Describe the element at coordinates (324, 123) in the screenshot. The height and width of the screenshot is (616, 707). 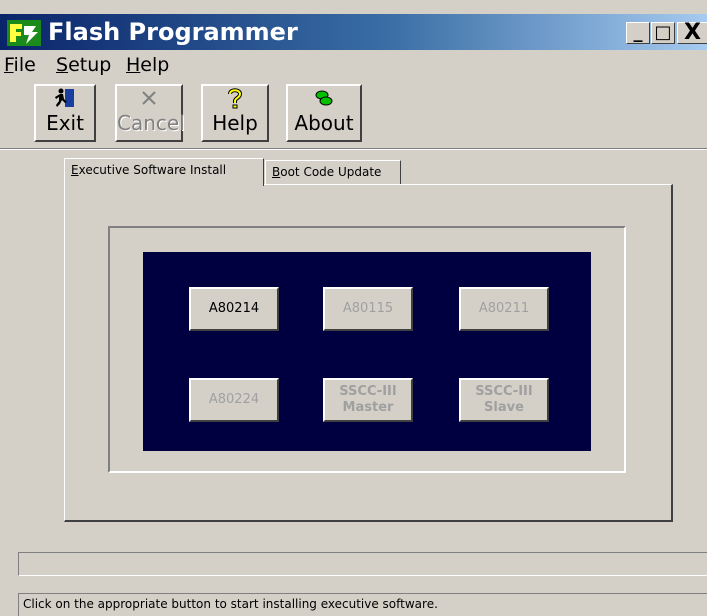
I see `about-button-label: About` at that location.